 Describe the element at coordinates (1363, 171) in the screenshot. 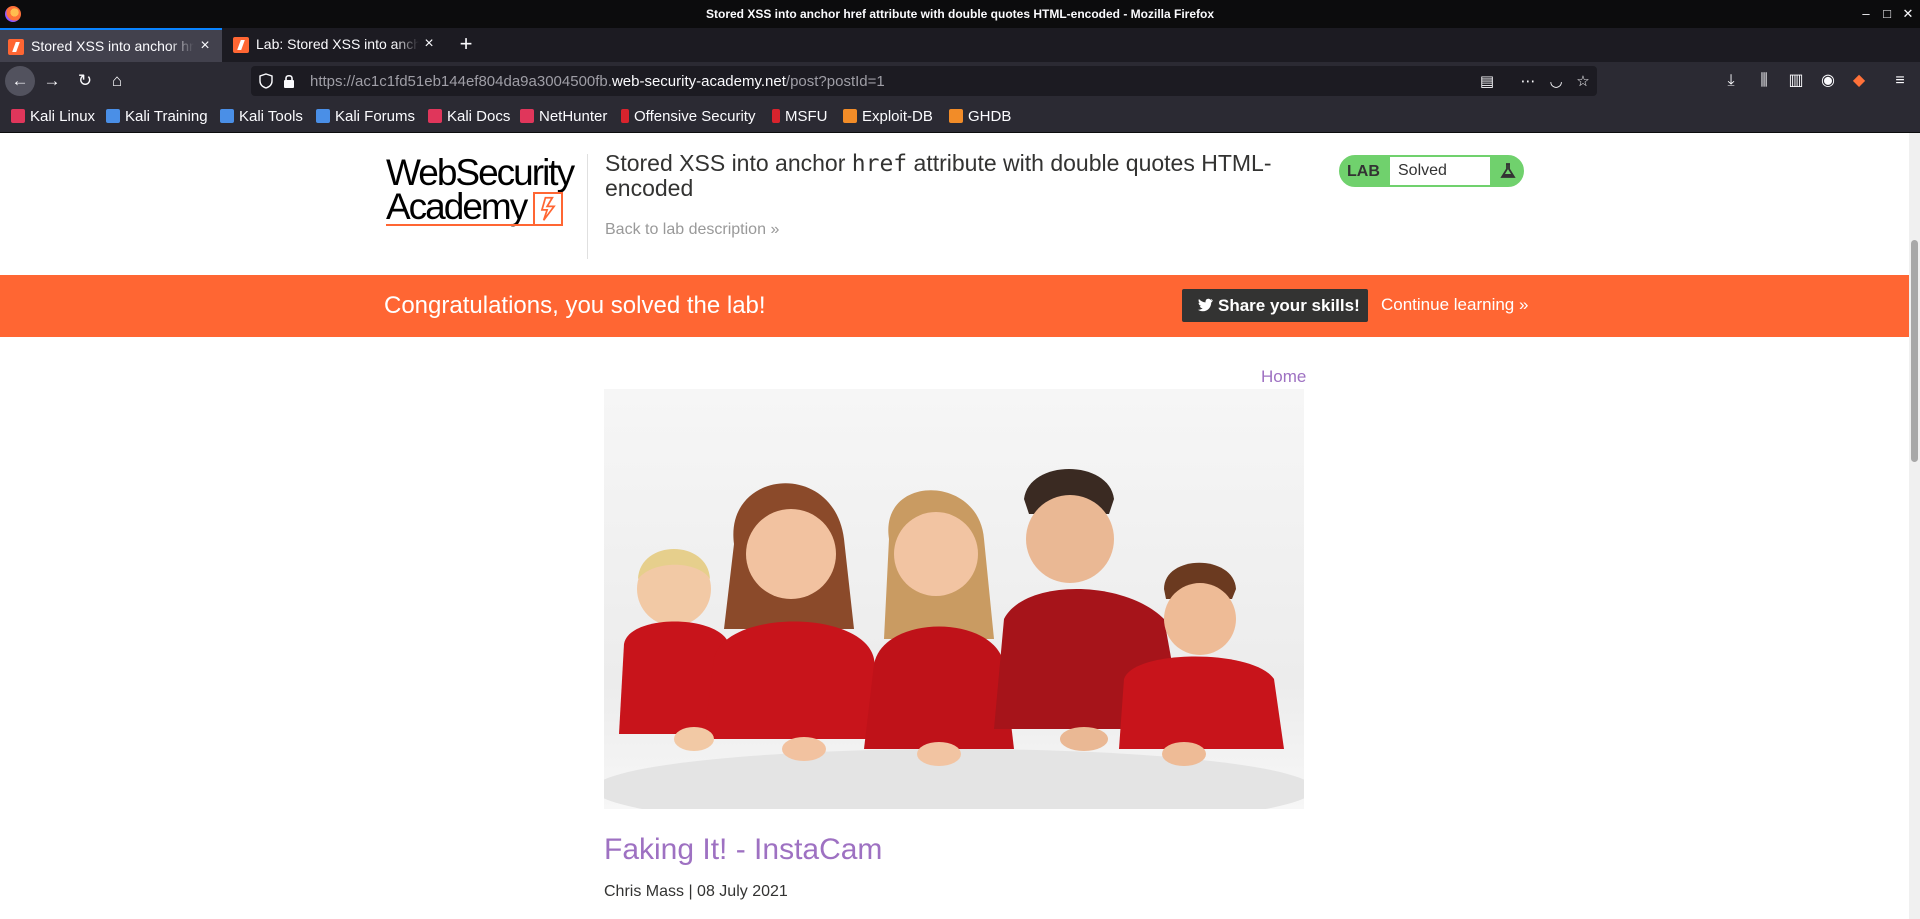

I see `lab-badge: LAB` at that location.